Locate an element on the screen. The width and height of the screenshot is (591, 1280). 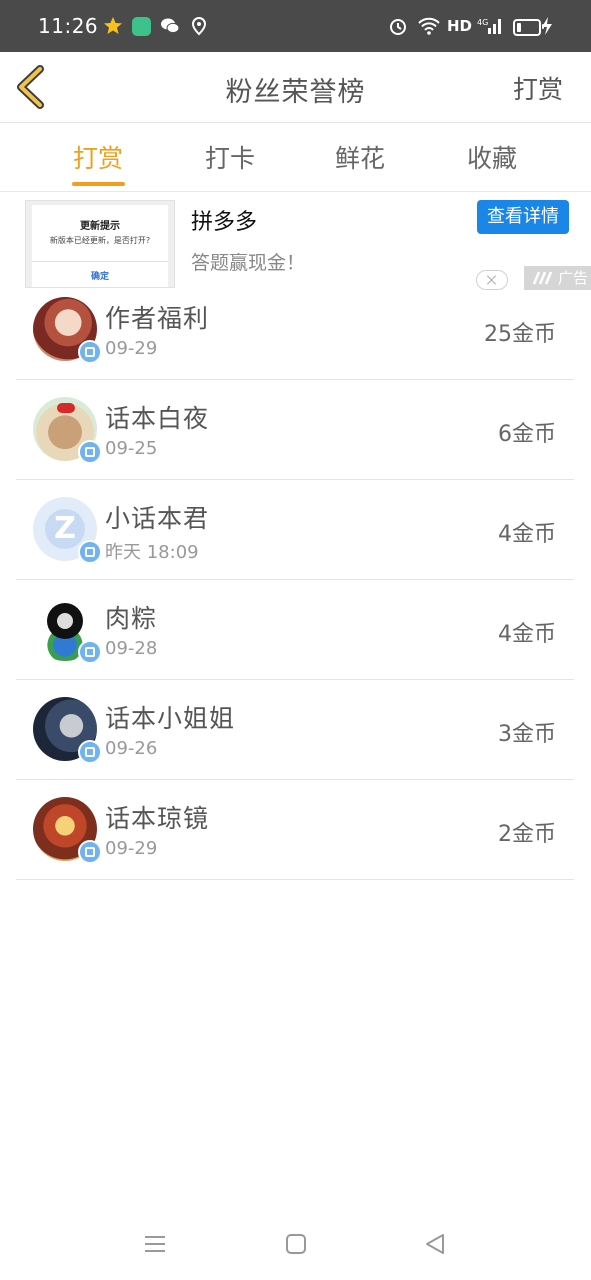
fan-date: 昨天 18:09 is located at coordinates (152, 552).